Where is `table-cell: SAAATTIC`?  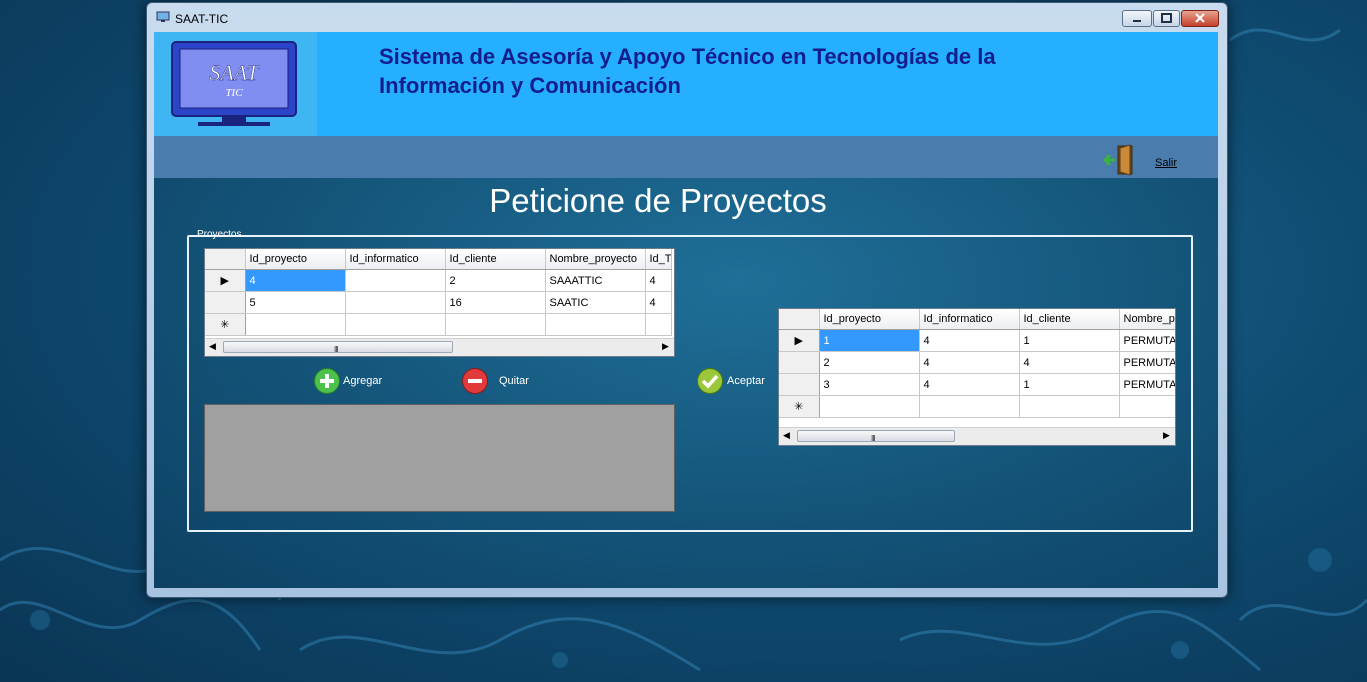
table-cell: SAAATTIC is located at coordinates (595, 280).